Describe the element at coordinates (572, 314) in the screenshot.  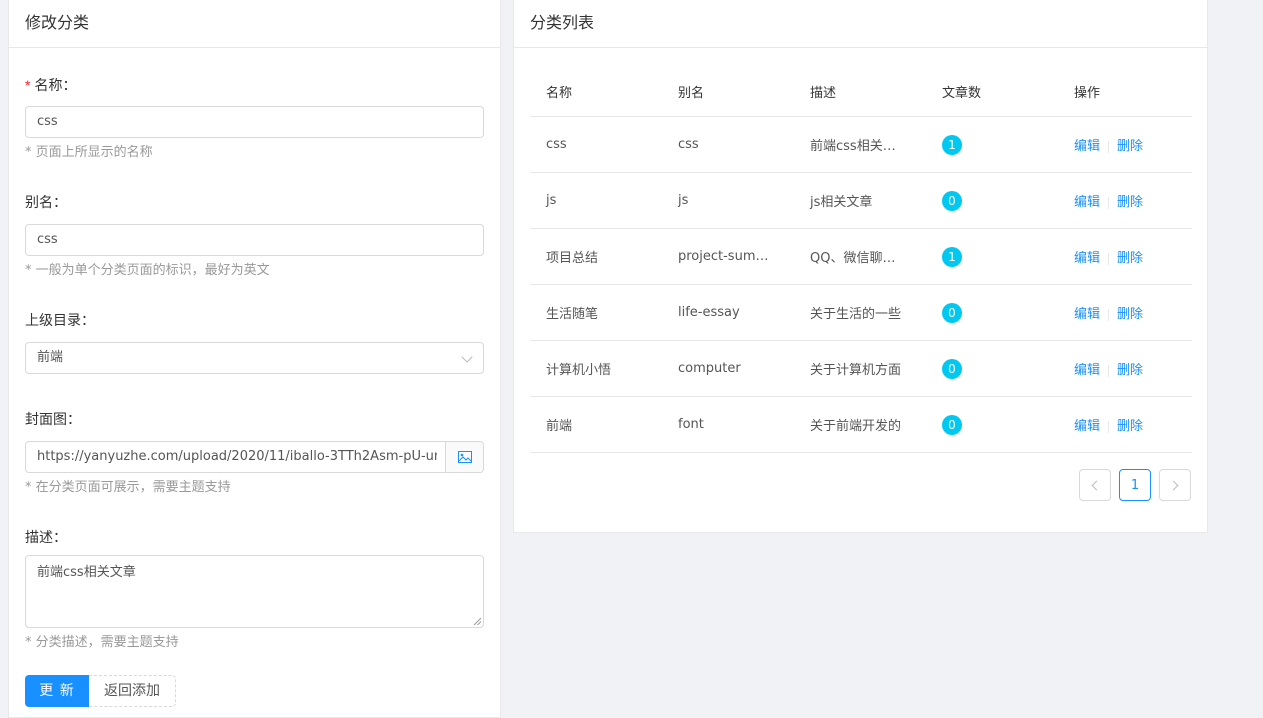
I see `row-name: 生活随笔` at that location.